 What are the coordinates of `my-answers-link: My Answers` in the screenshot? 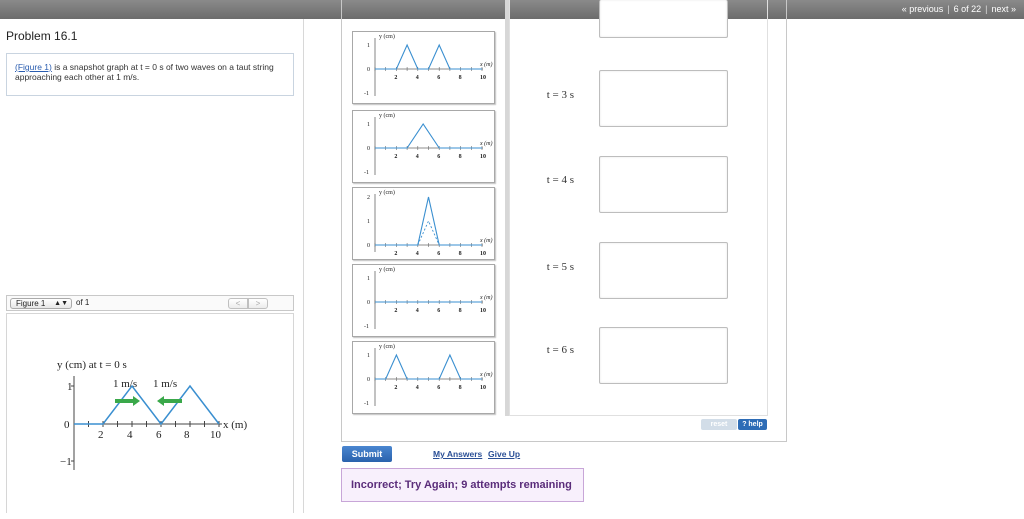 It's located at (457, 454).